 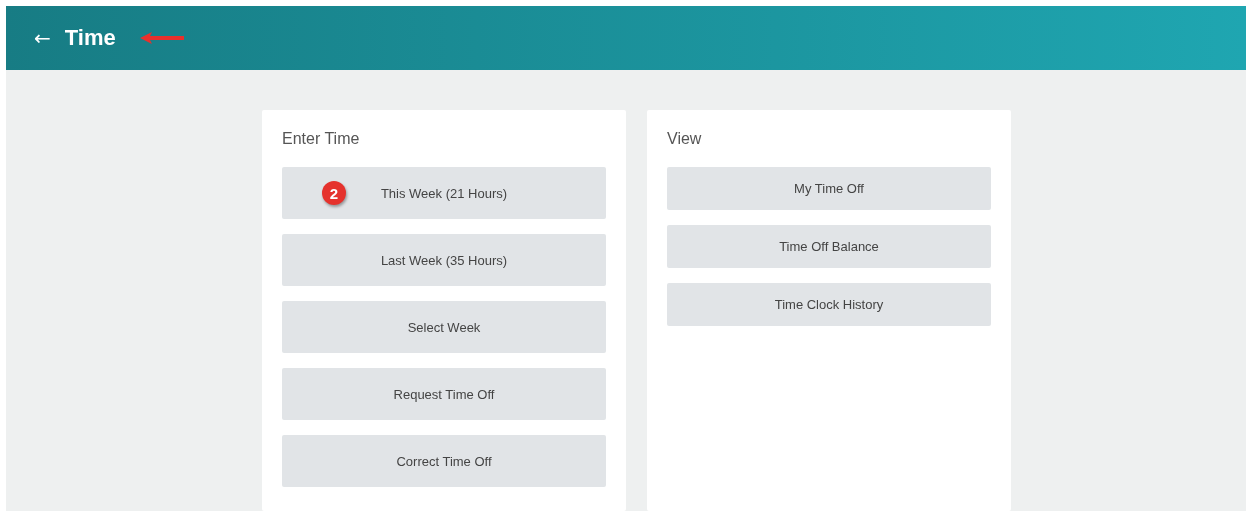 What do you see at coordinates (444, 394) in the screenshot?
I see `menu-button: Request Time Off` at bounding box center [444, 394].